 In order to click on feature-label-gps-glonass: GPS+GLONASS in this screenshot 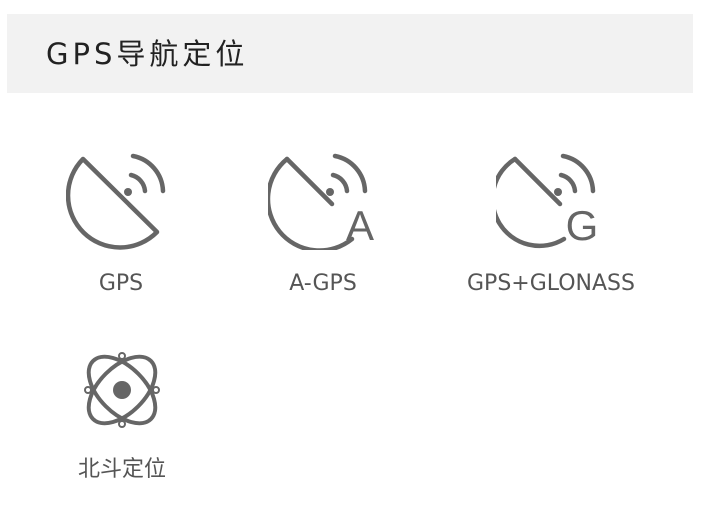, I will do `click(551, 283)`.